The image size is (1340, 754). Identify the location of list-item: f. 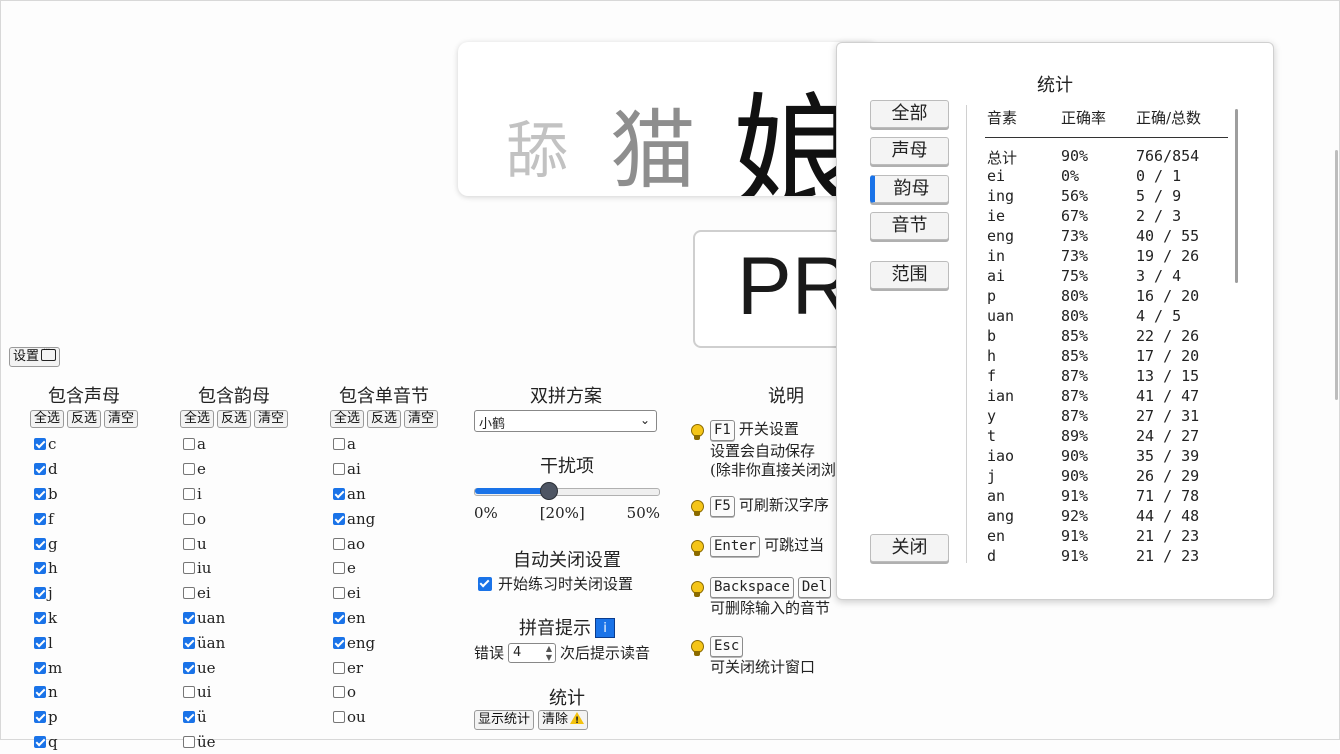
(89, 518).